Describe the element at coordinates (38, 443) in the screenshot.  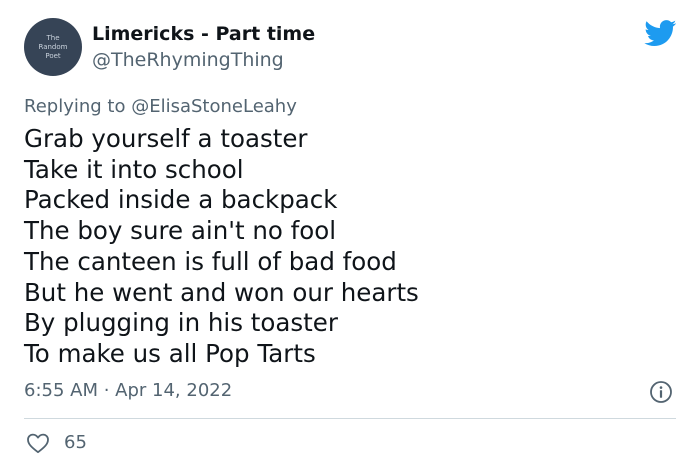
I see `heart-icon` at that location.